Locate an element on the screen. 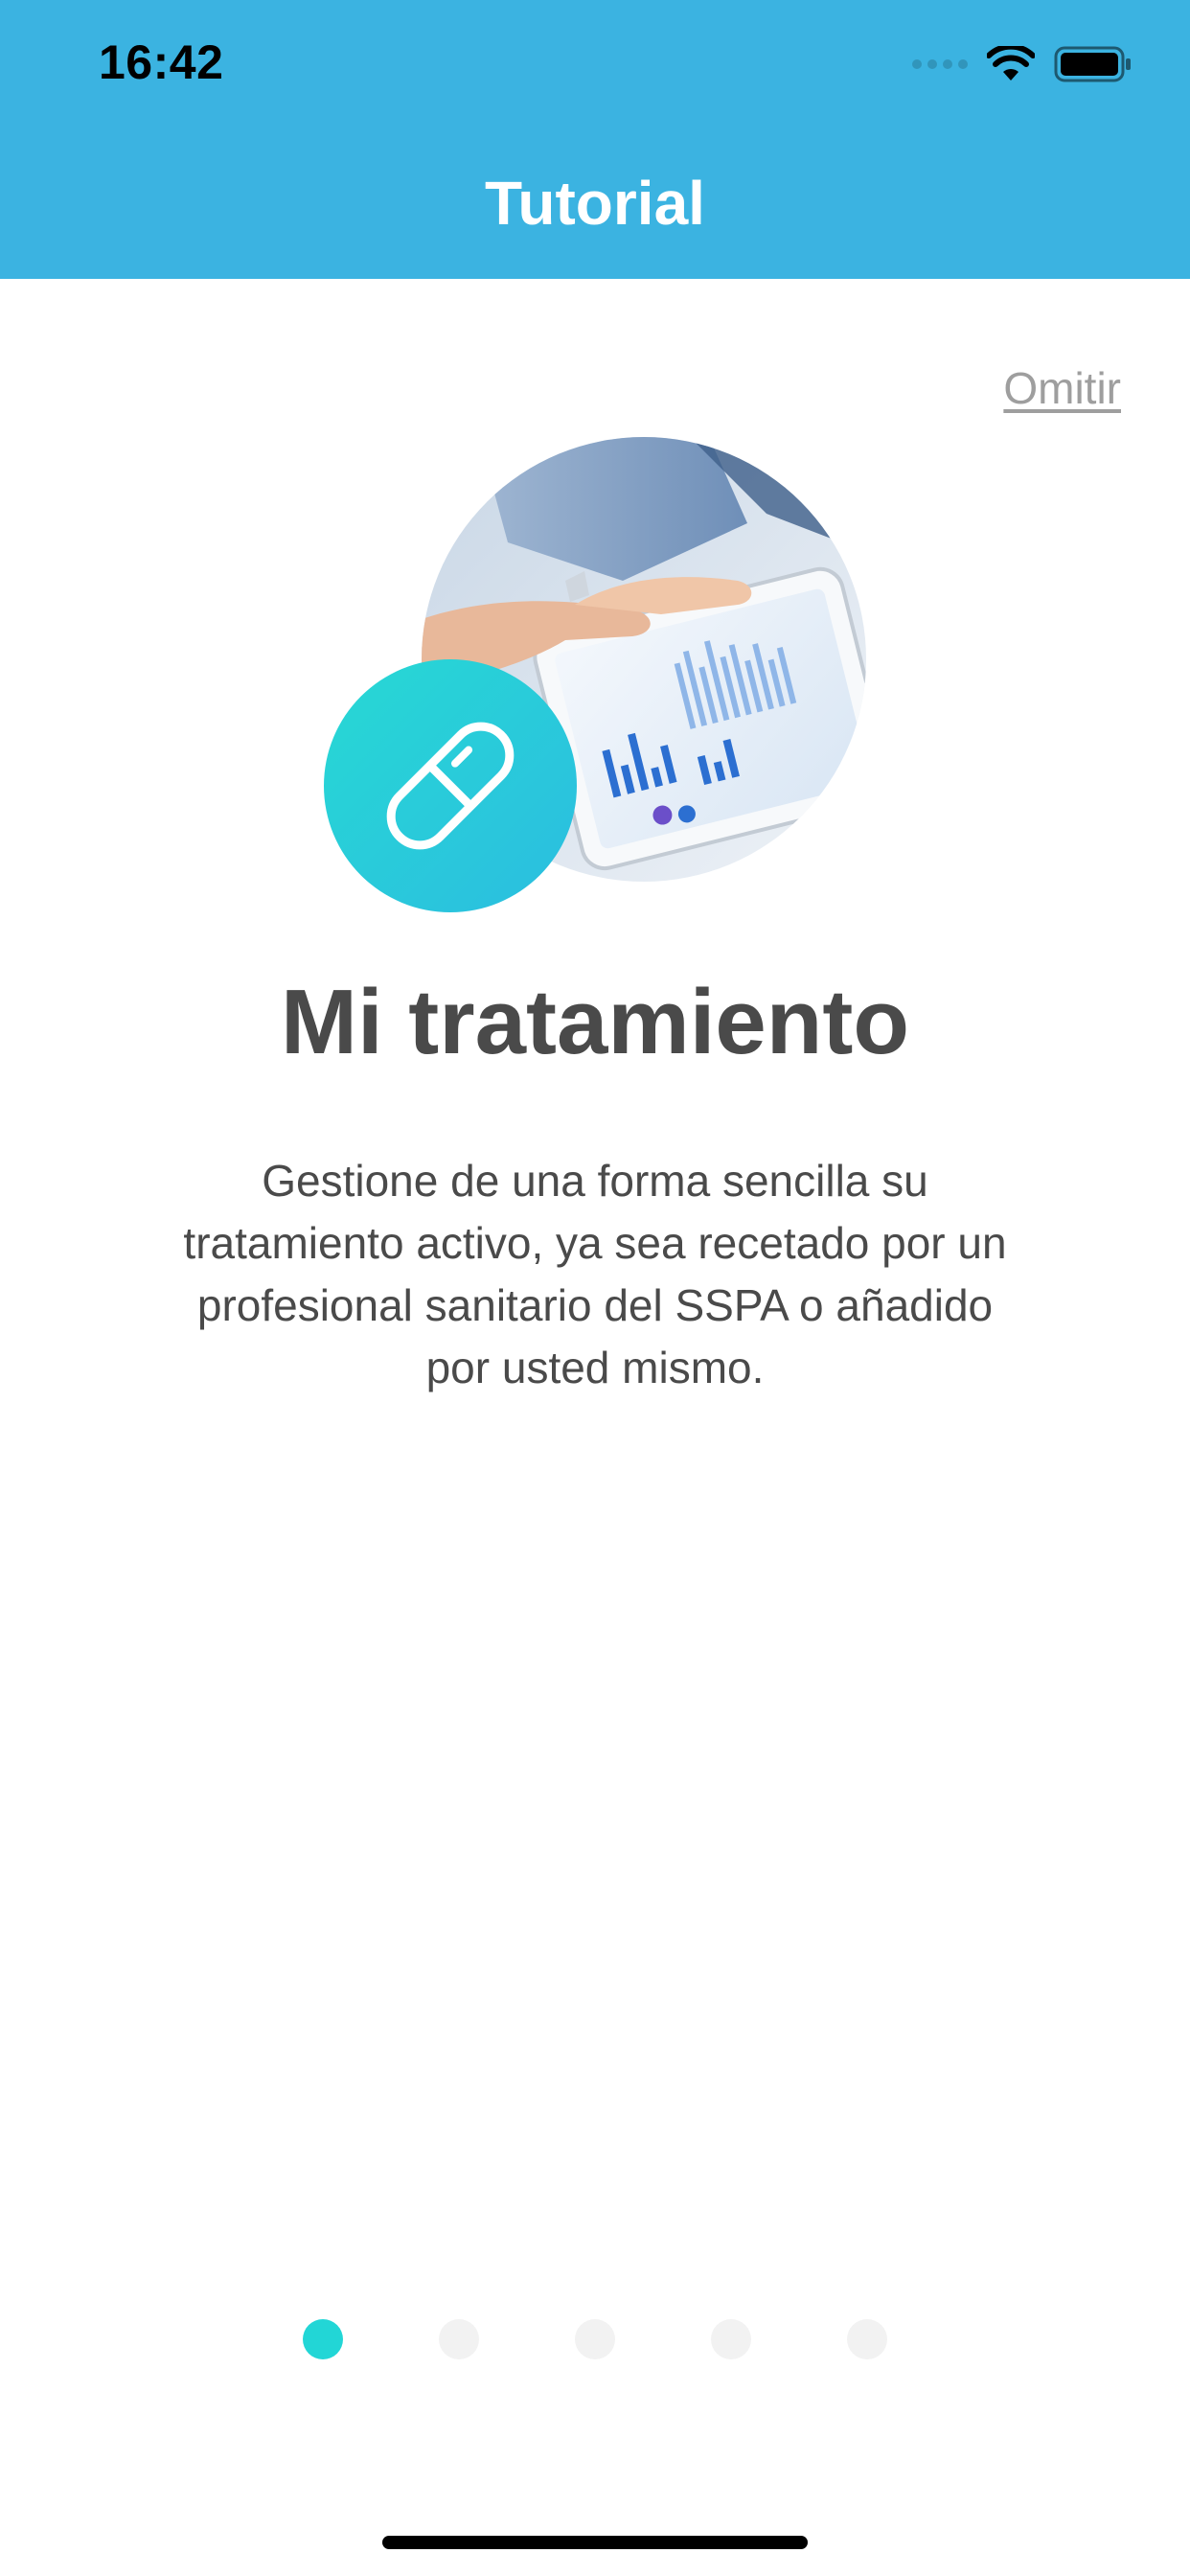 This screenshot has height=2576, width=1190. slide-title: Mi tratamiento is located at coordinates (595, 1022).